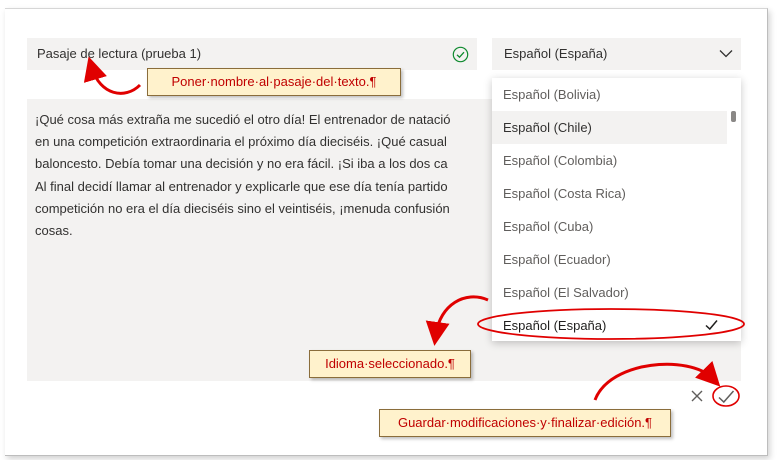 The height and width of the screenshot is (460, 778). I want to click on annotation-arrow-language, so click(457, 320).